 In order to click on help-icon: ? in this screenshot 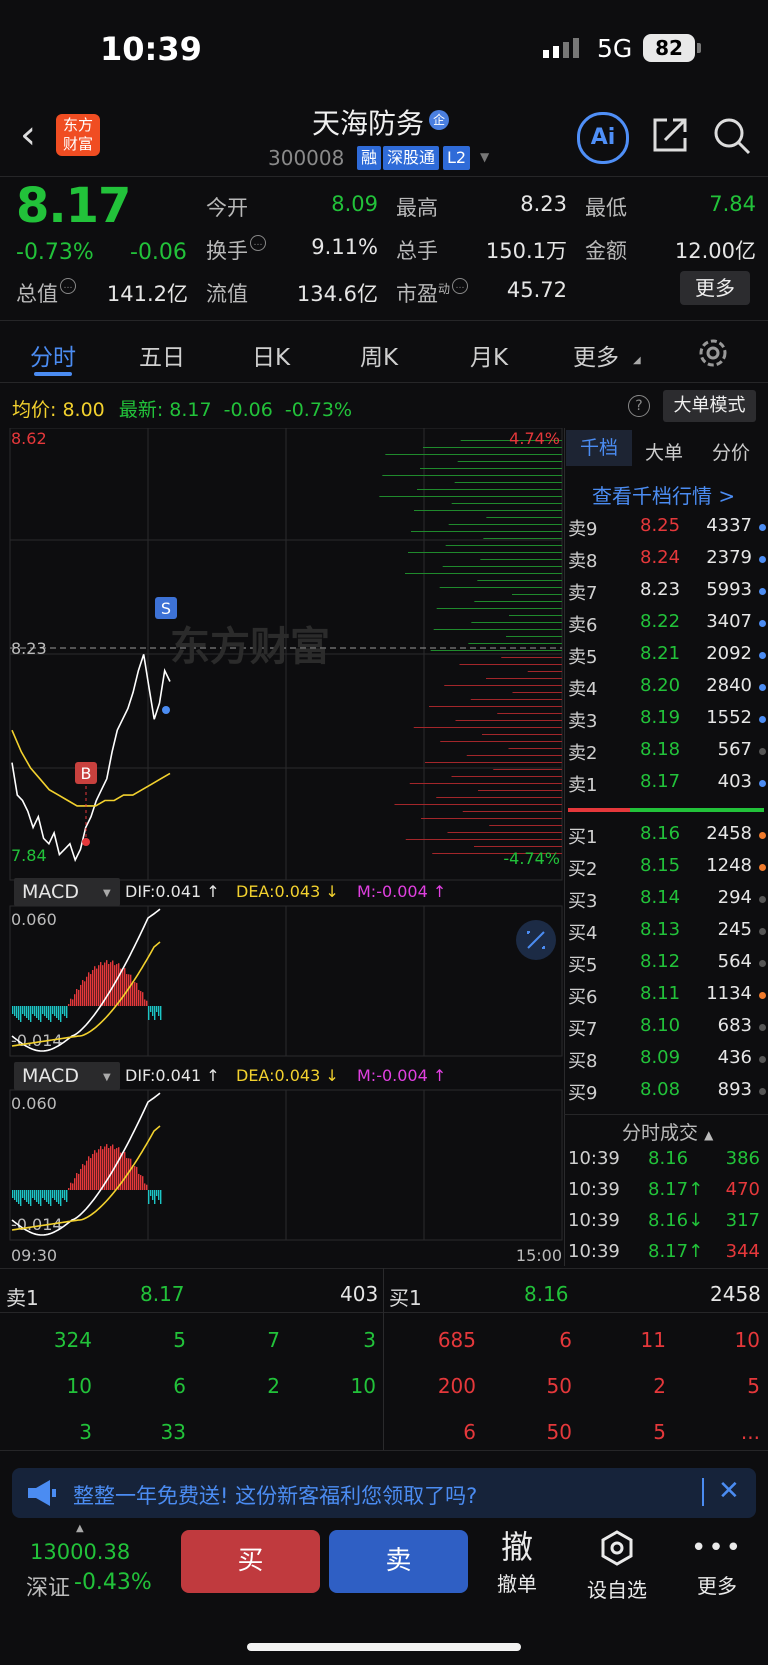, I will do `click(639, 406)`.